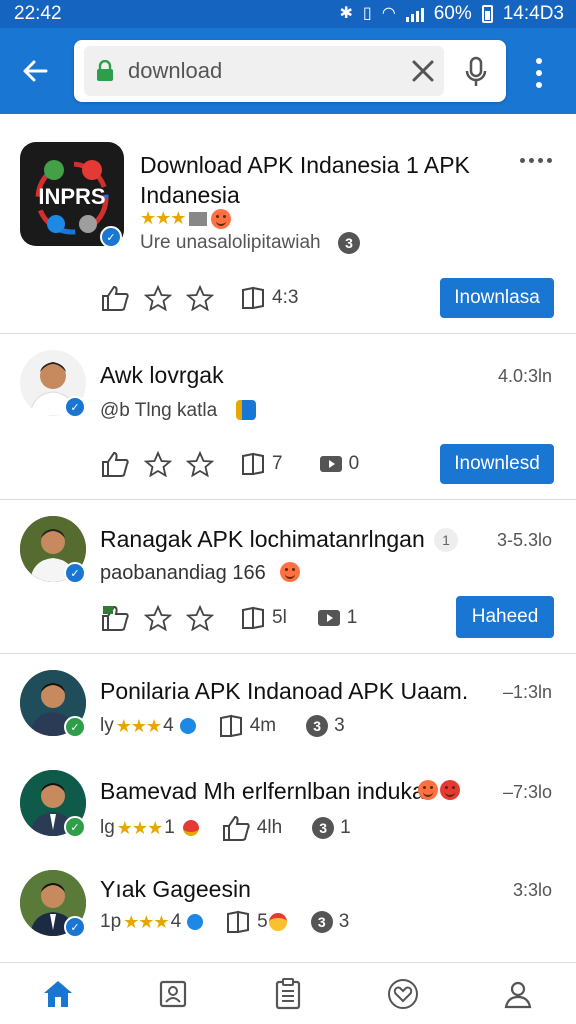 The width and height of the screenshot is (576, 1024). Describe the element at coordinates (262, 539) in the screenshot. I see `item-title: Ranagak APK lochimatanrlngan` at that location.